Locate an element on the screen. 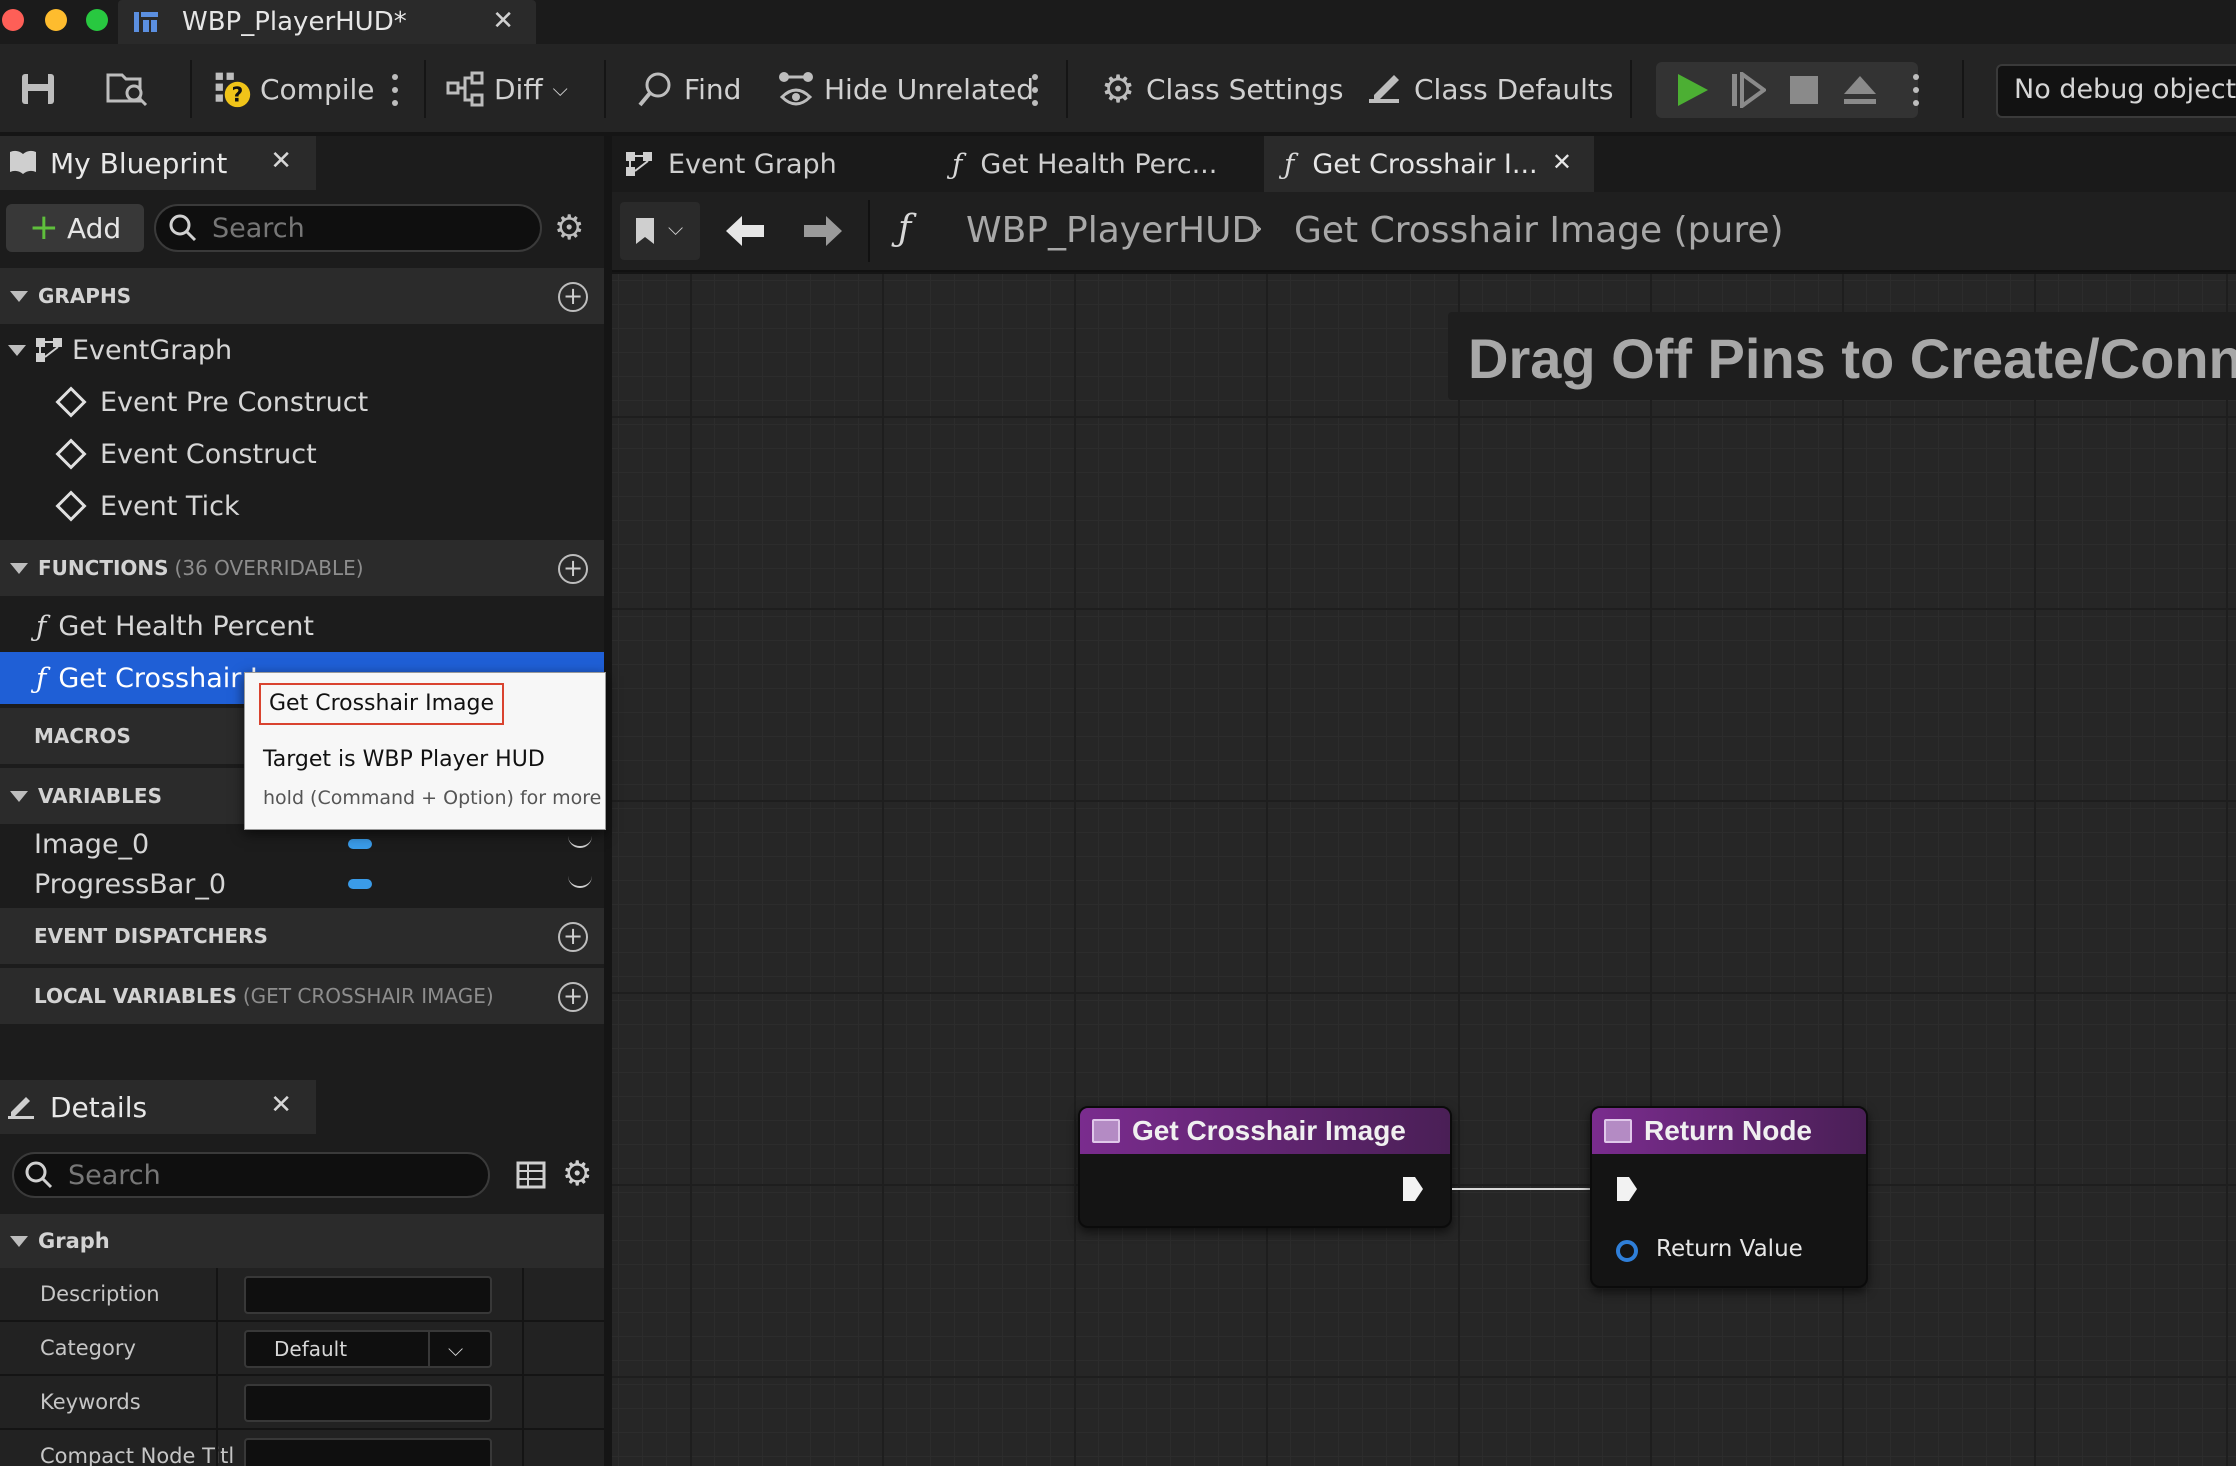 This screenshot has height=1466, width=2236. details-tab-label: Details is located at coordinates (99, 1107).